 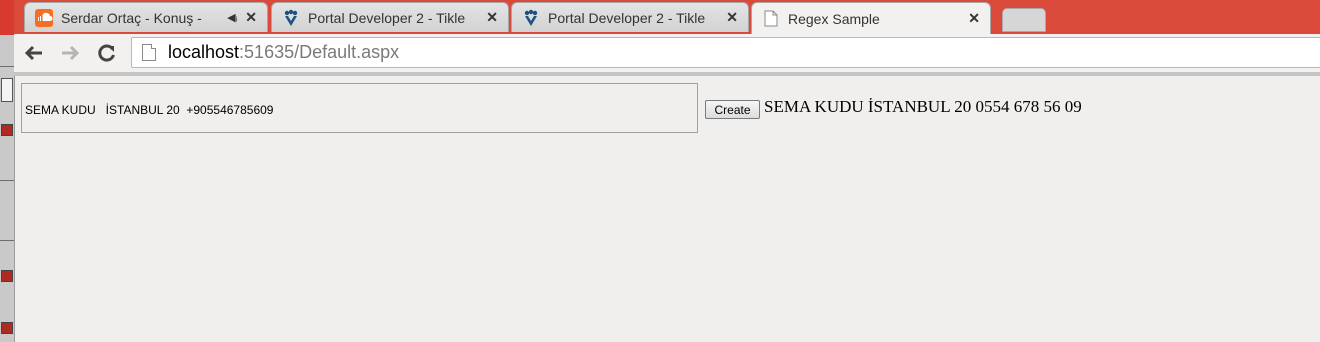 What do you see at coordinates (923, 106) in the screenshot?
I see `result-label: SEMA KUDU İSTANBUL 20 0554 678 56 09` at bounding box center [923, 106].